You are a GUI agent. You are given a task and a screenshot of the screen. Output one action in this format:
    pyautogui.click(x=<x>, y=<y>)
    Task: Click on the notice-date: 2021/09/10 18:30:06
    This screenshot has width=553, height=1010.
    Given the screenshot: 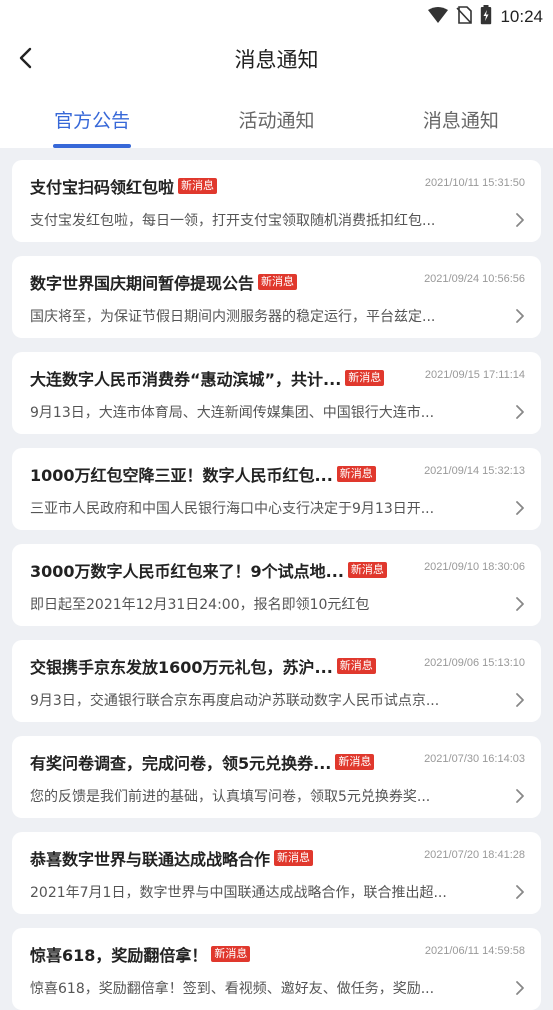 What is the action you would take?
    pyautogui.click(x=474, y=567)
    